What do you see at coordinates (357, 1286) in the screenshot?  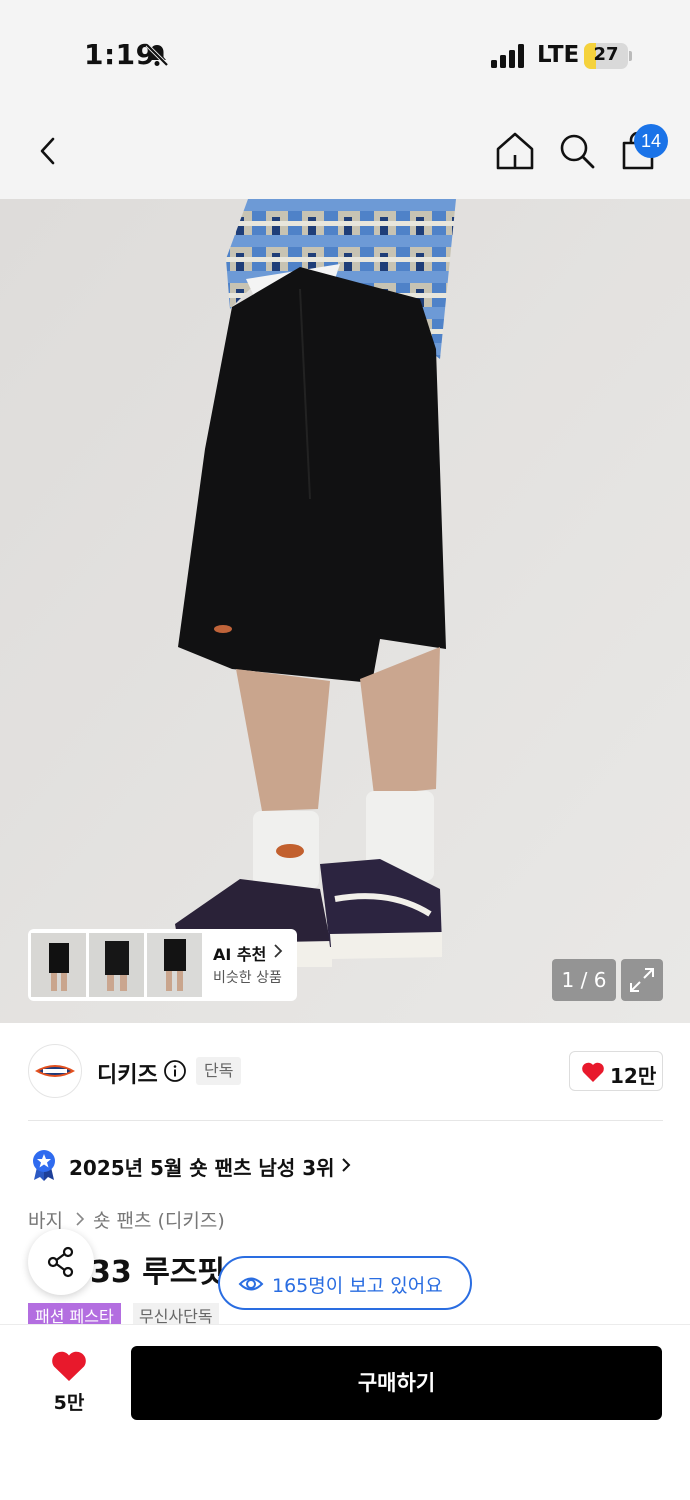 I see `live-viewers-text: 165명이 보고 있어요` at bounding box center [357, 1286].